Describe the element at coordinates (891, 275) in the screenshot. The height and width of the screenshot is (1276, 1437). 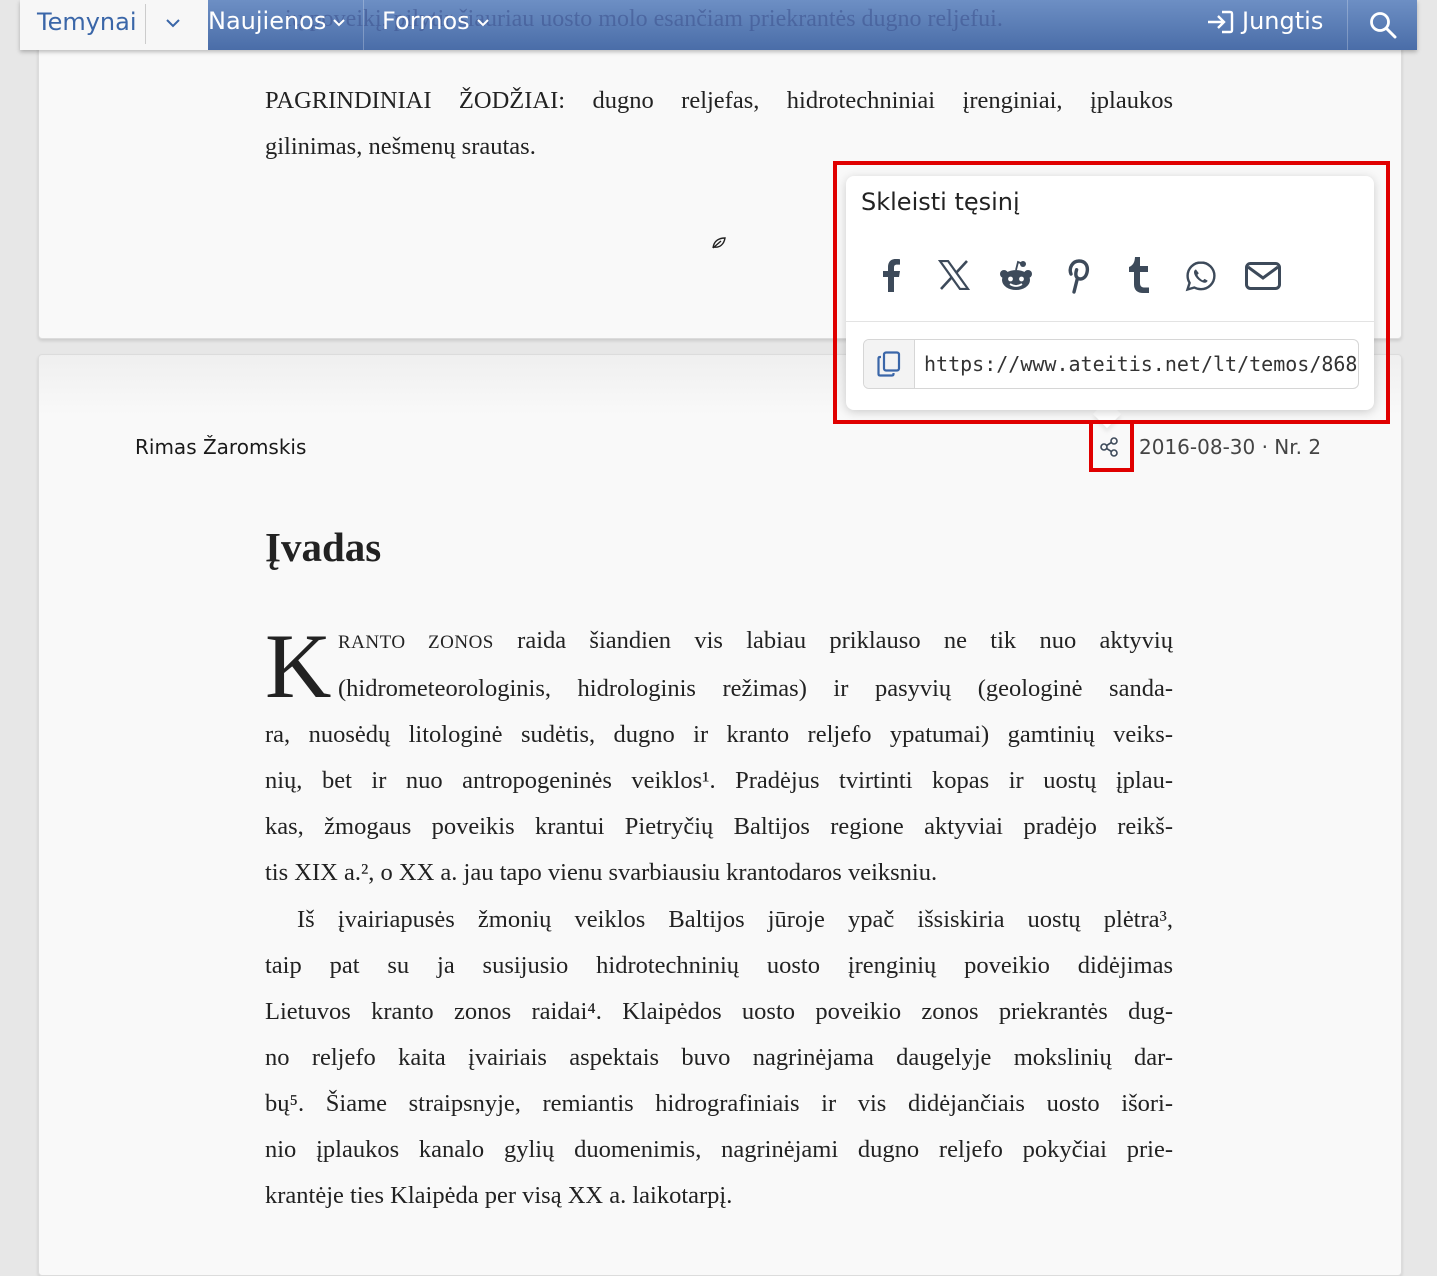
I see `facebook-icon` at that location.